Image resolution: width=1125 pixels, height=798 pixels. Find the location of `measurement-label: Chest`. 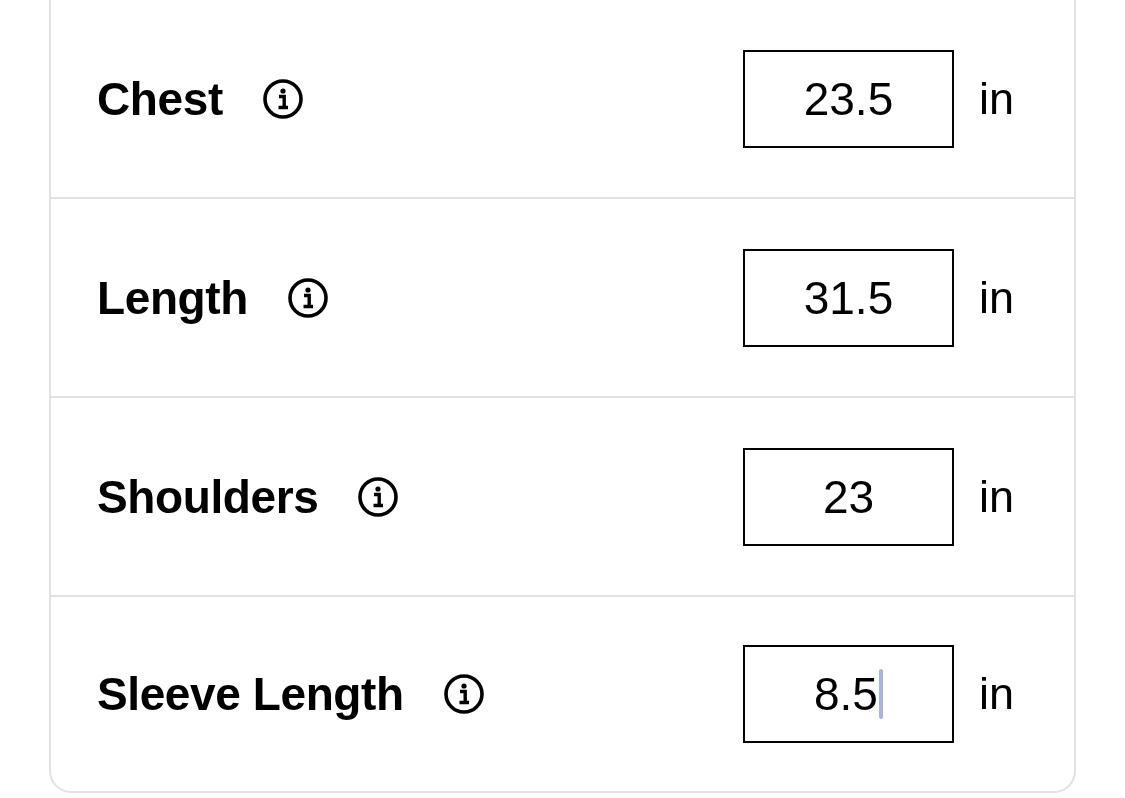

measurement-label: Chest is located at coordinates (160, 98).